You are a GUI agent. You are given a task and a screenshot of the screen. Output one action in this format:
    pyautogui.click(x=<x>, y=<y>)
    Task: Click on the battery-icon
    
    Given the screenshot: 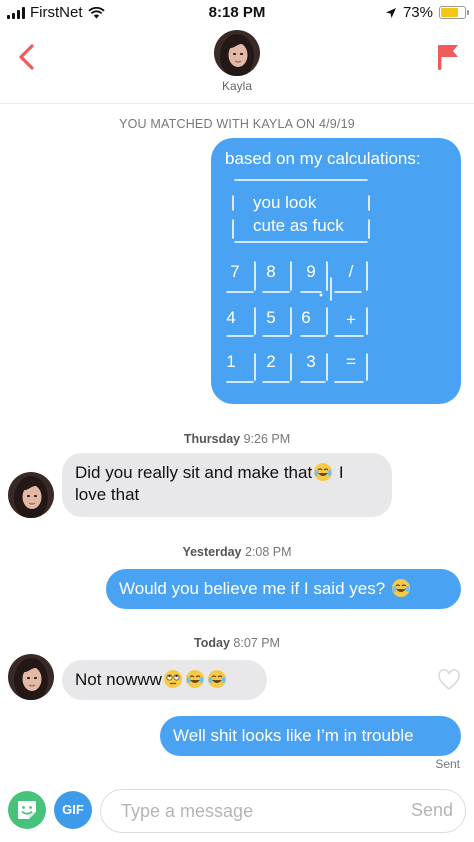 What is the action you would take?
    pyautogui.click(x=454, y=12)
    